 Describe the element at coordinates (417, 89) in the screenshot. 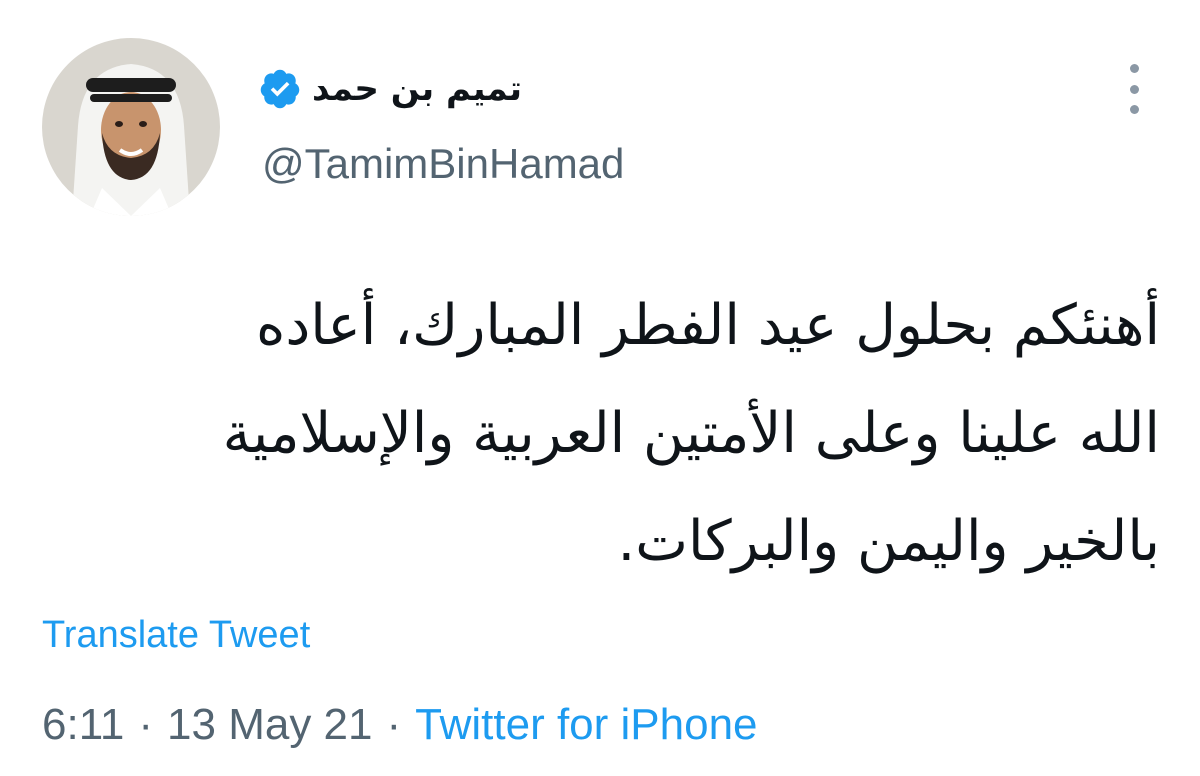

I see `display-name: تميم بن حمد` at that location.